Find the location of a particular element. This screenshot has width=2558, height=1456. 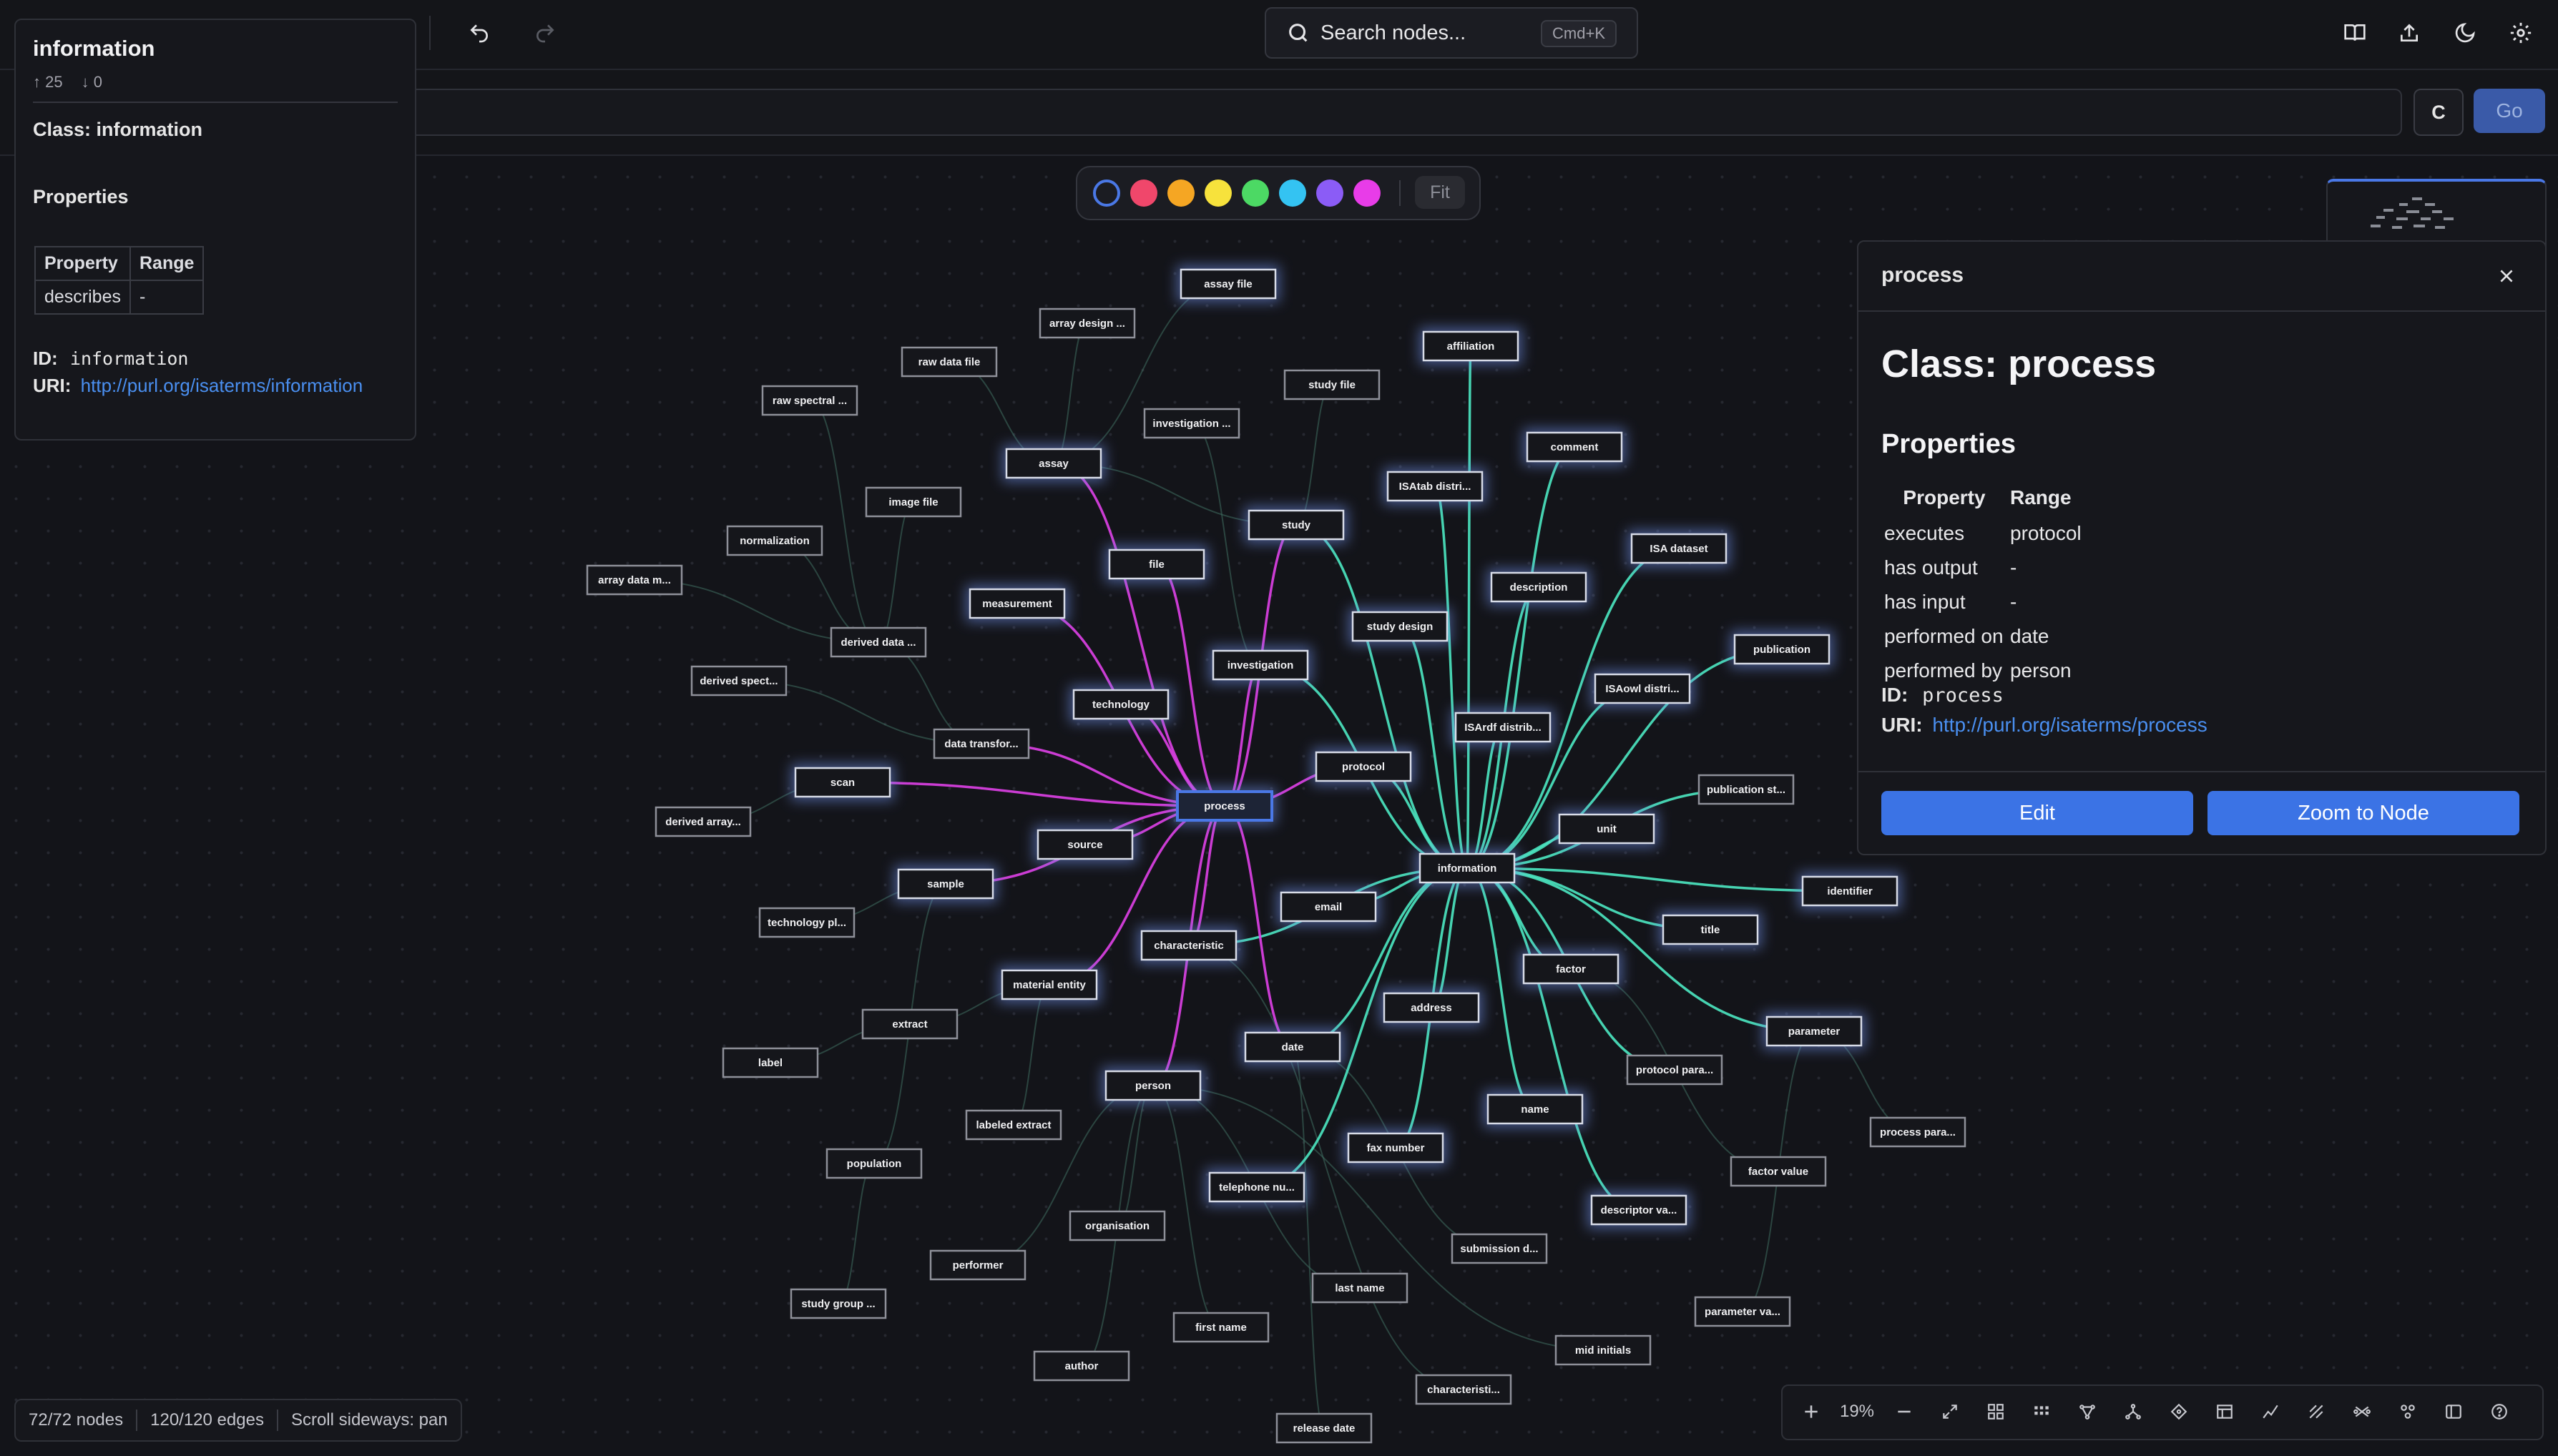

grid-layout-icon is located at coordinates (1996, 1411).